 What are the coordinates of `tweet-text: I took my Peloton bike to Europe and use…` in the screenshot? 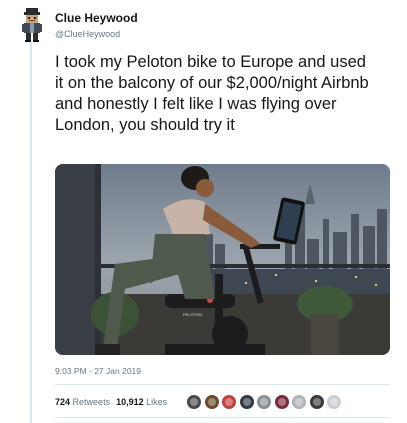 It's located at (212, 93).